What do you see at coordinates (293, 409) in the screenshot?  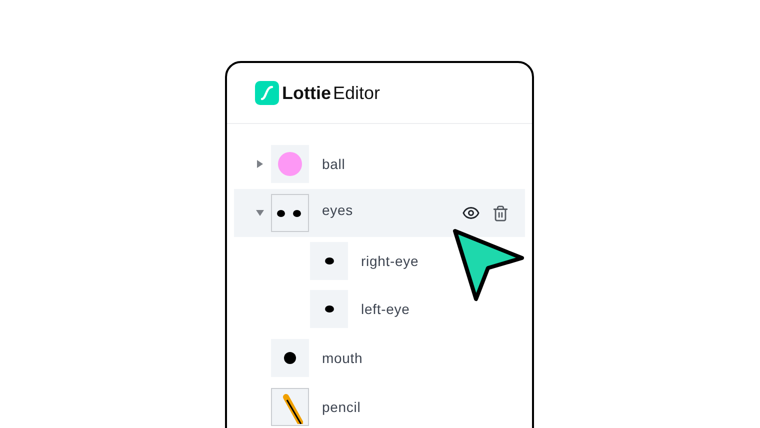 I see `pencil-icon` at bounding box center [293, 409].